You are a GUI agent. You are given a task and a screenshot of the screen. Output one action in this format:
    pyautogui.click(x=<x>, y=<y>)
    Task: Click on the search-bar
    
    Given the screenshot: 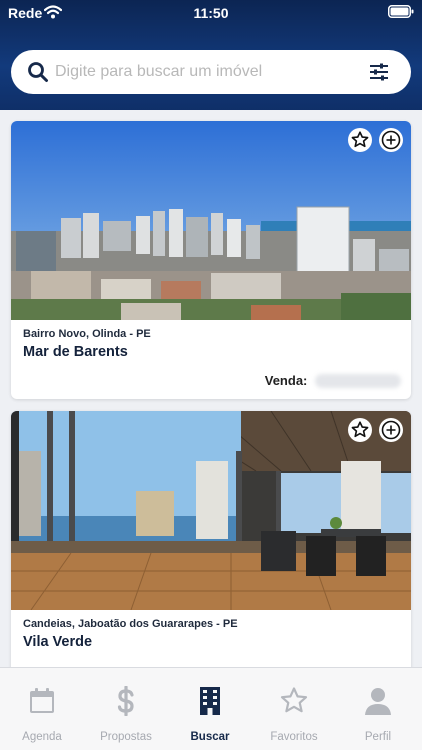 What is the action you would take?
    pyautogui.click(x=211, y=72)
    